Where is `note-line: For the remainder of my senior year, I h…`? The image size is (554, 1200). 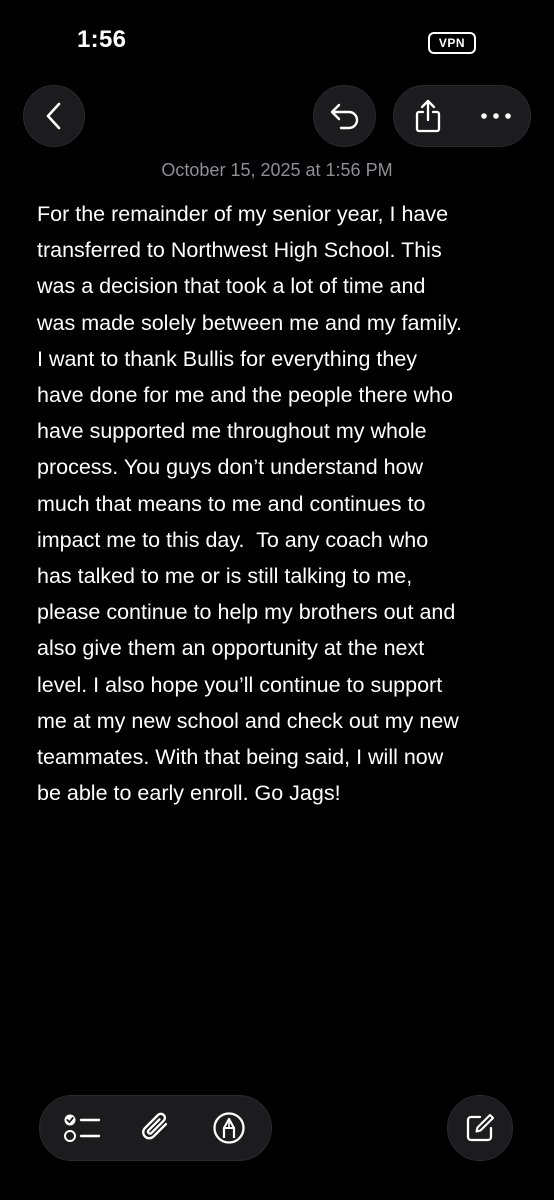
note-line: For the remainder of my senior year, I h… is located at coordinates (243, 214).